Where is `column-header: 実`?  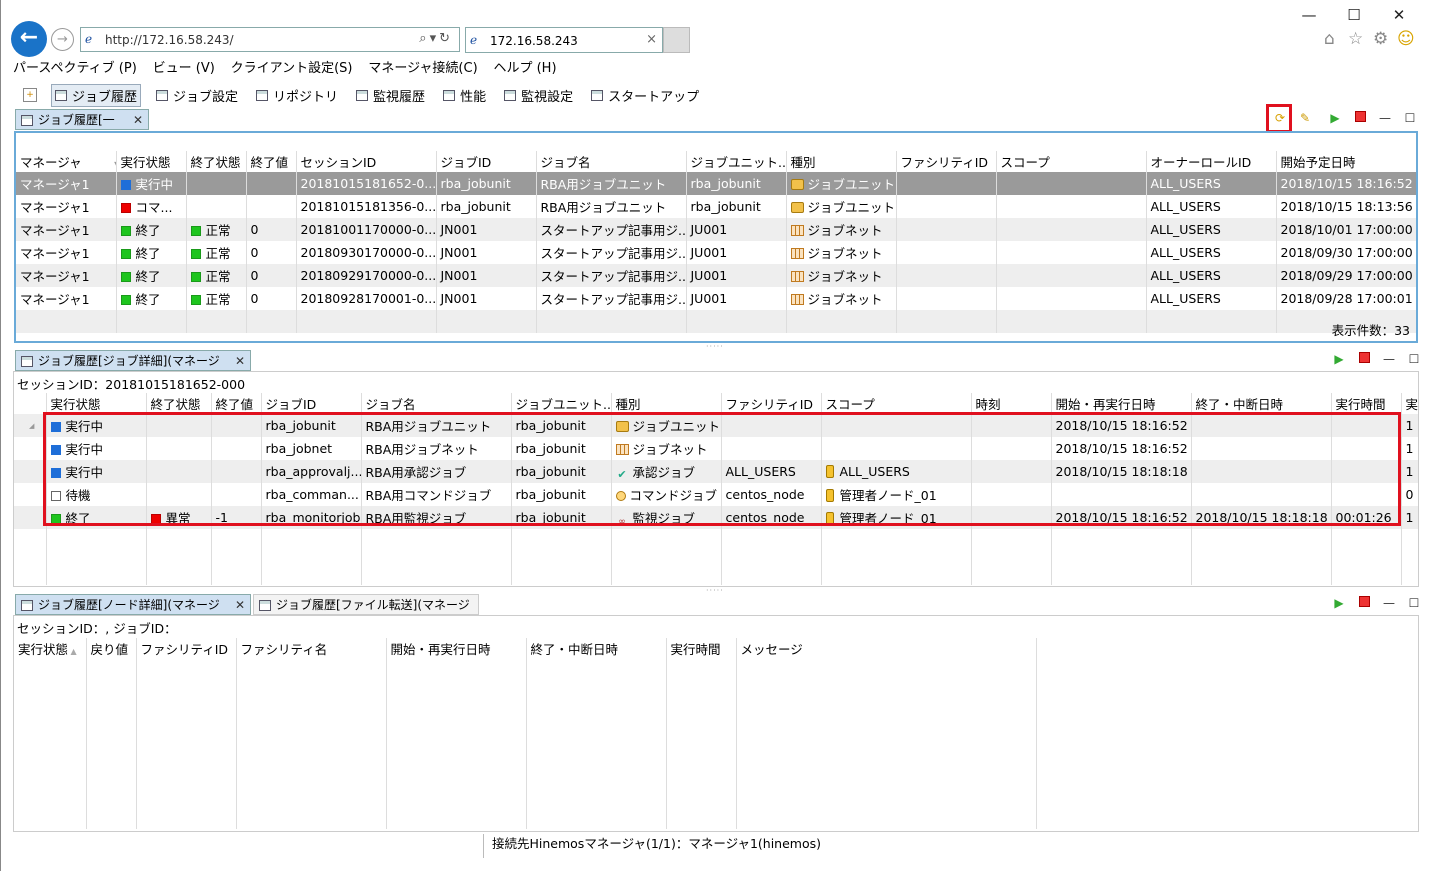
column-header: 実 is located at coordinates (1409, 403).